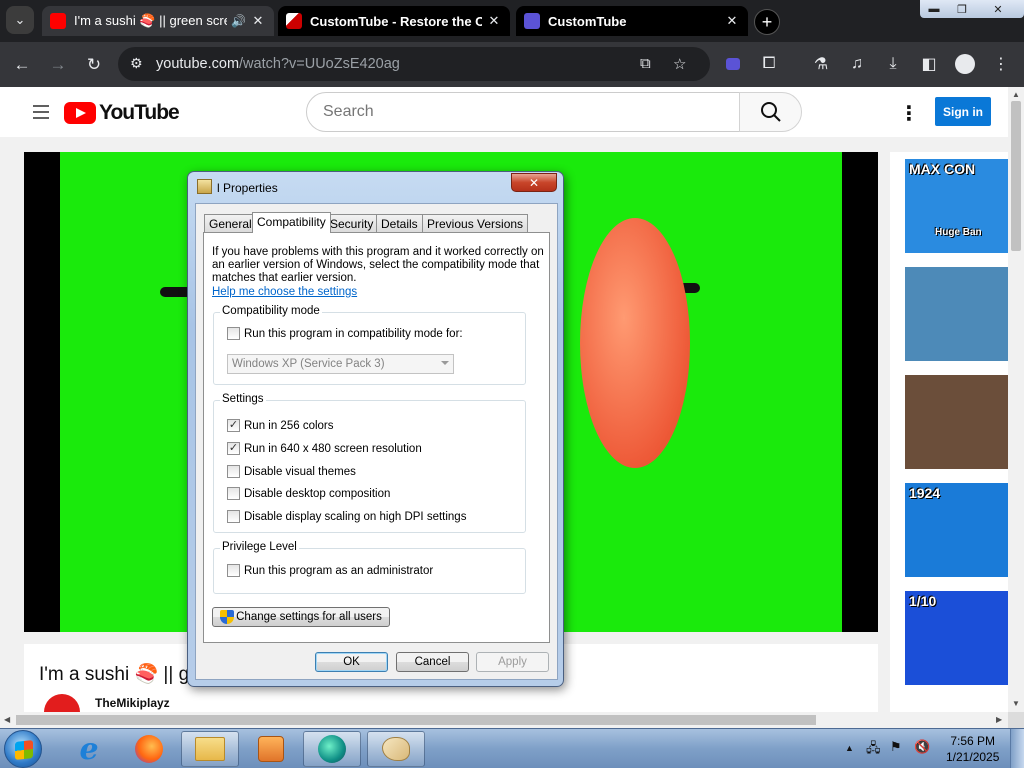 The image size is (1024, 768). What do you see at coordinates (158, 21) in the screenshot?
I see `tab-youtube-video: I'm a sushi 🍣 || green scre 🔊 ✕` at bounding box center [158, 21].